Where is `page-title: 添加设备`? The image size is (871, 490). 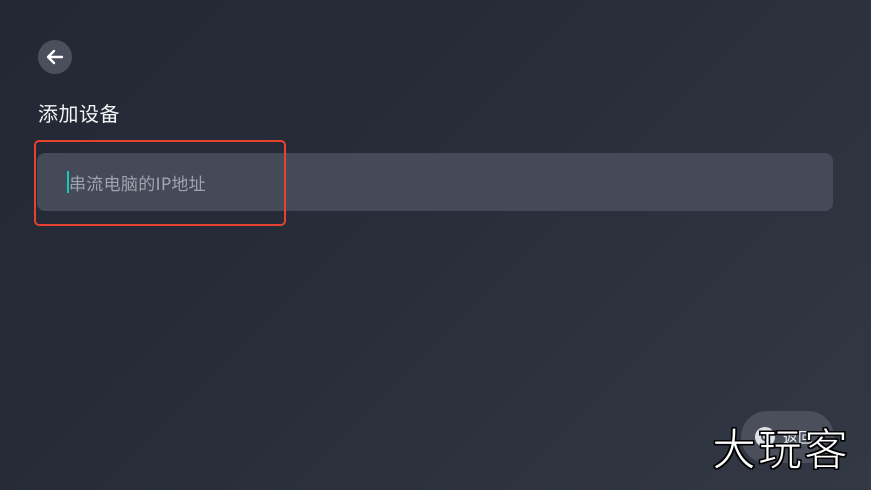
page-title: 添加设备 is located at coordinates (79, 114).